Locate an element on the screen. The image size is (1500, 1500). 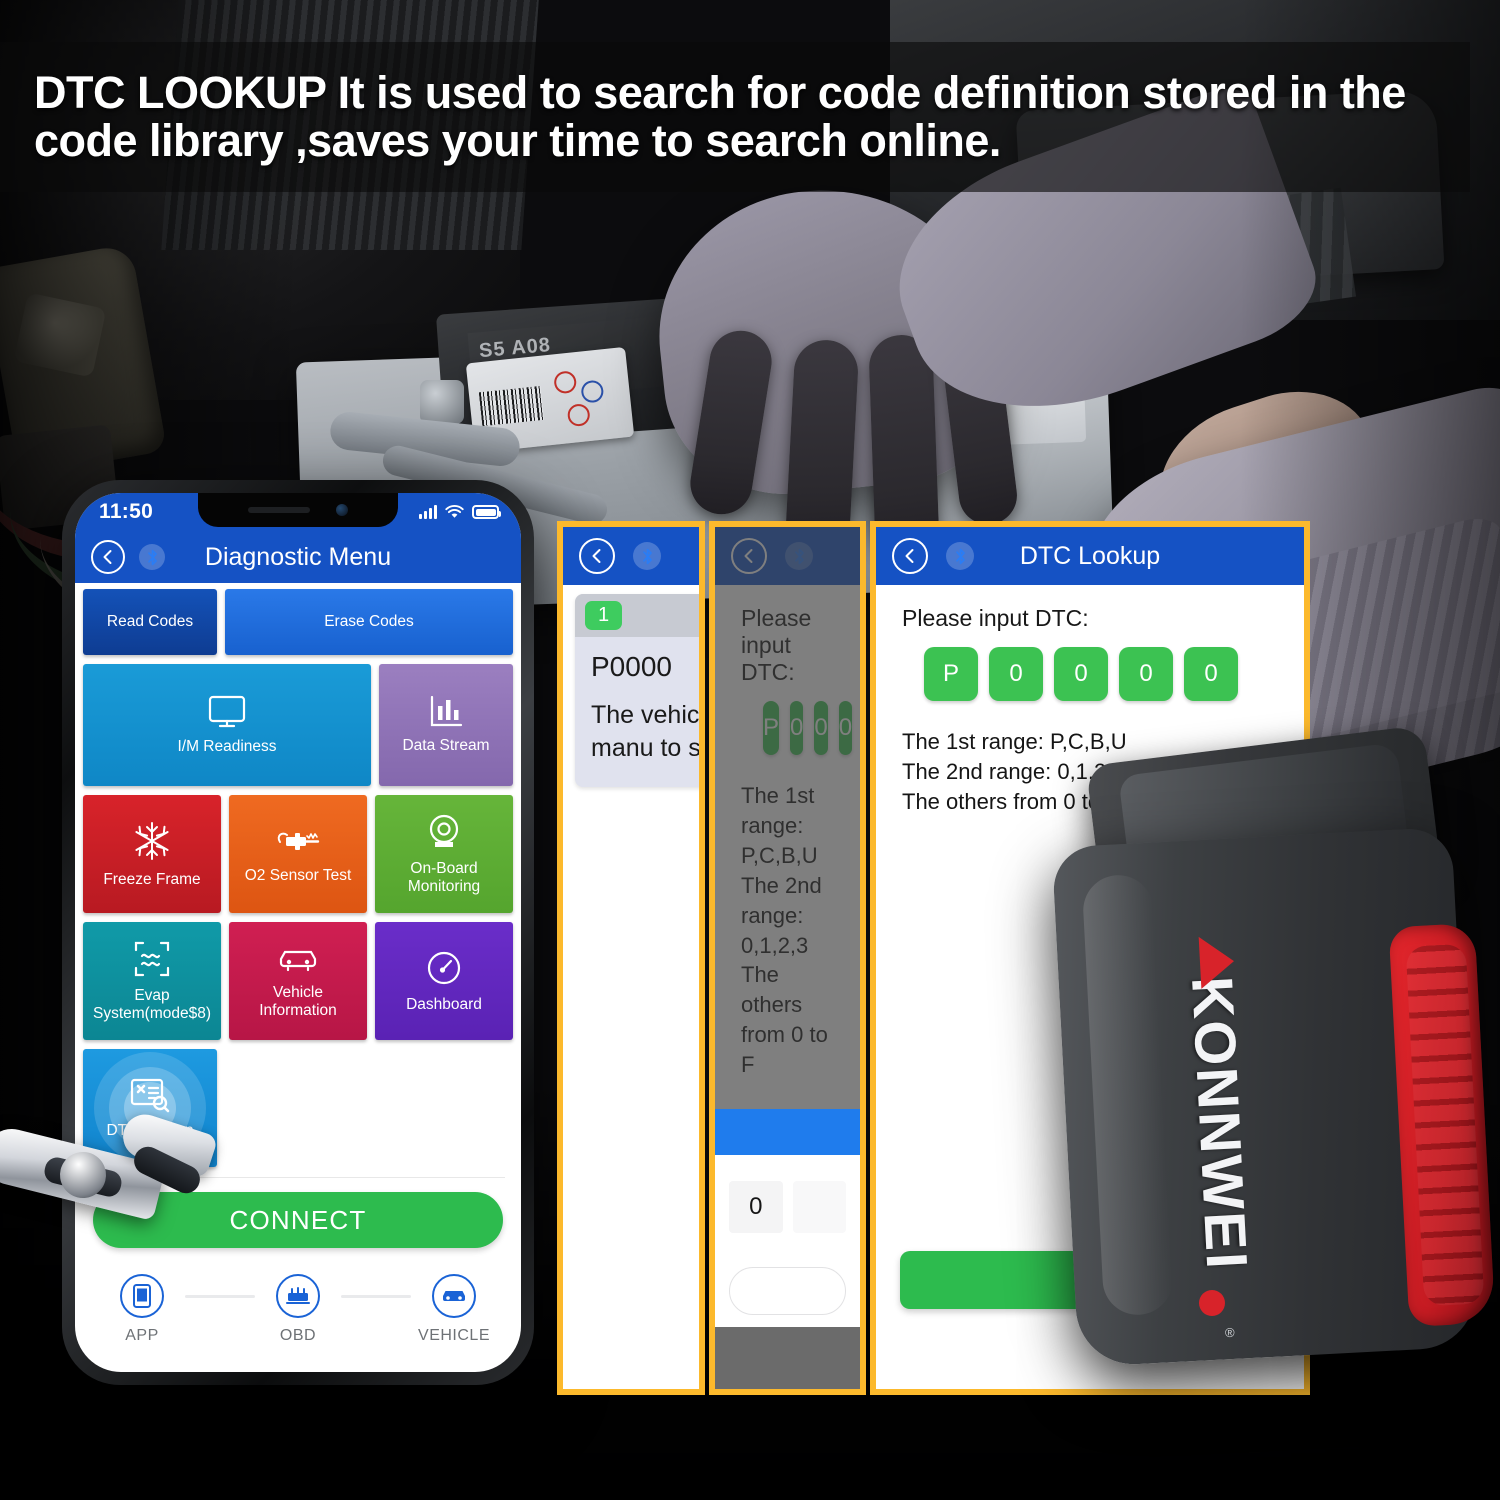
step-app: APP is located at coordinates (142, 1309).